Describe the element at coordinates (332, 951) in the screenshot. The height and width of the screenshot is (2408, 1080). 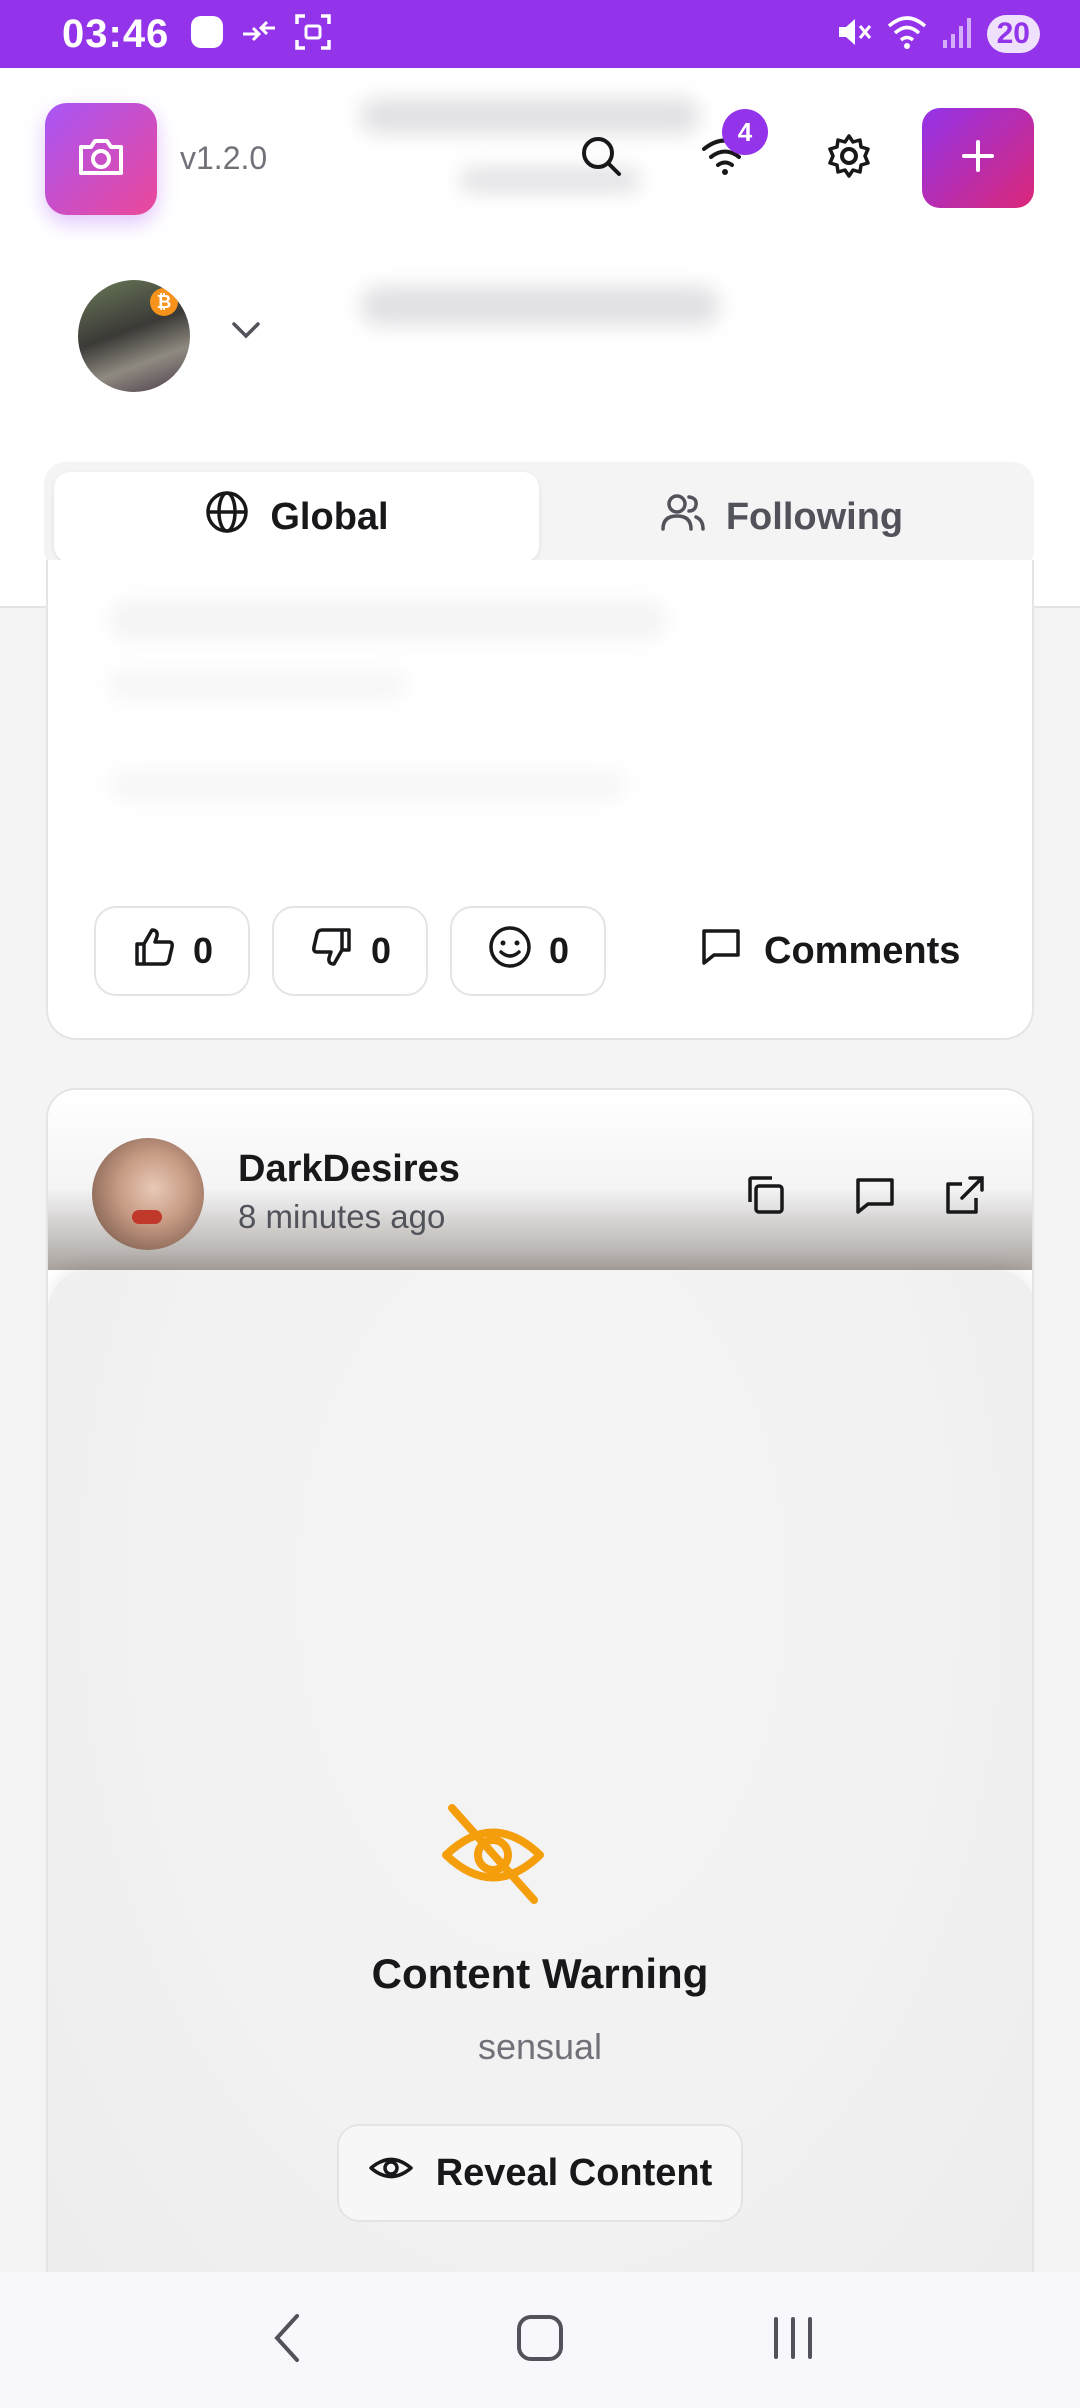
I see `thumbs-down-icon` at that location.